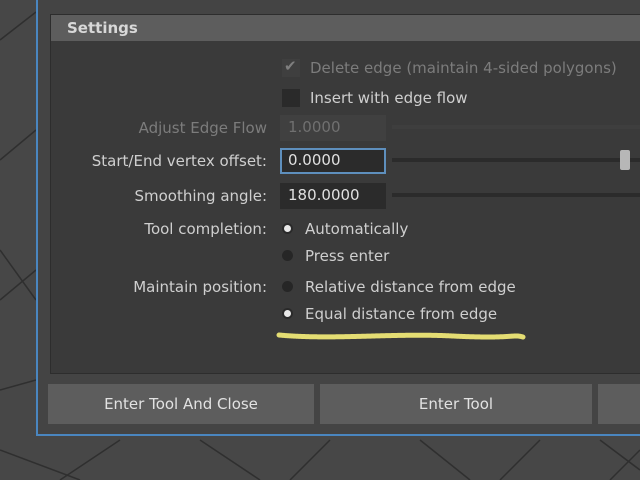  I want to click on radio-press-enter, so click(287, 255).